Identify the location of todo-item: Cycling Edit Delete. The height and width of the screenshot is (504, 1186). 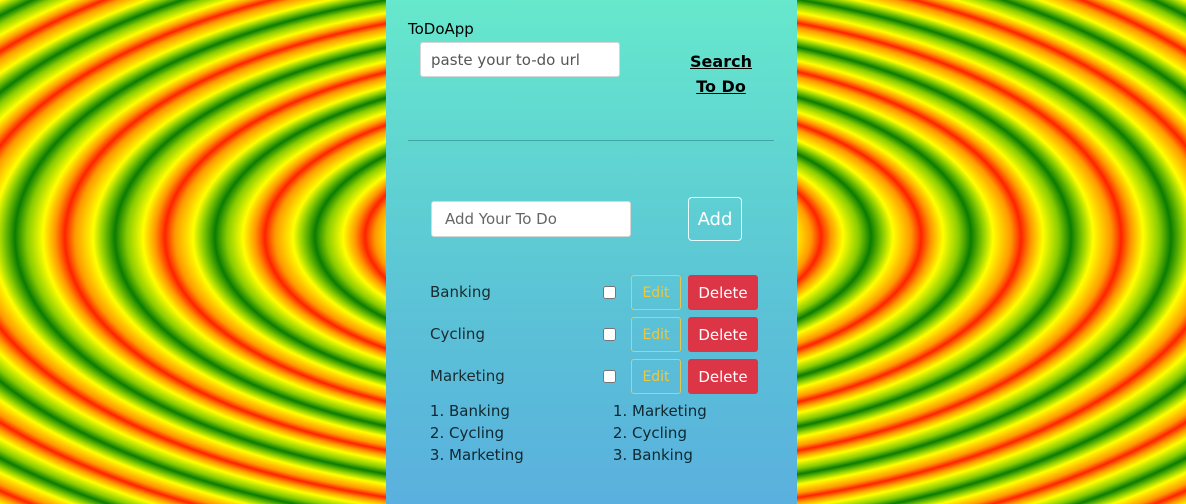
(591, 335).